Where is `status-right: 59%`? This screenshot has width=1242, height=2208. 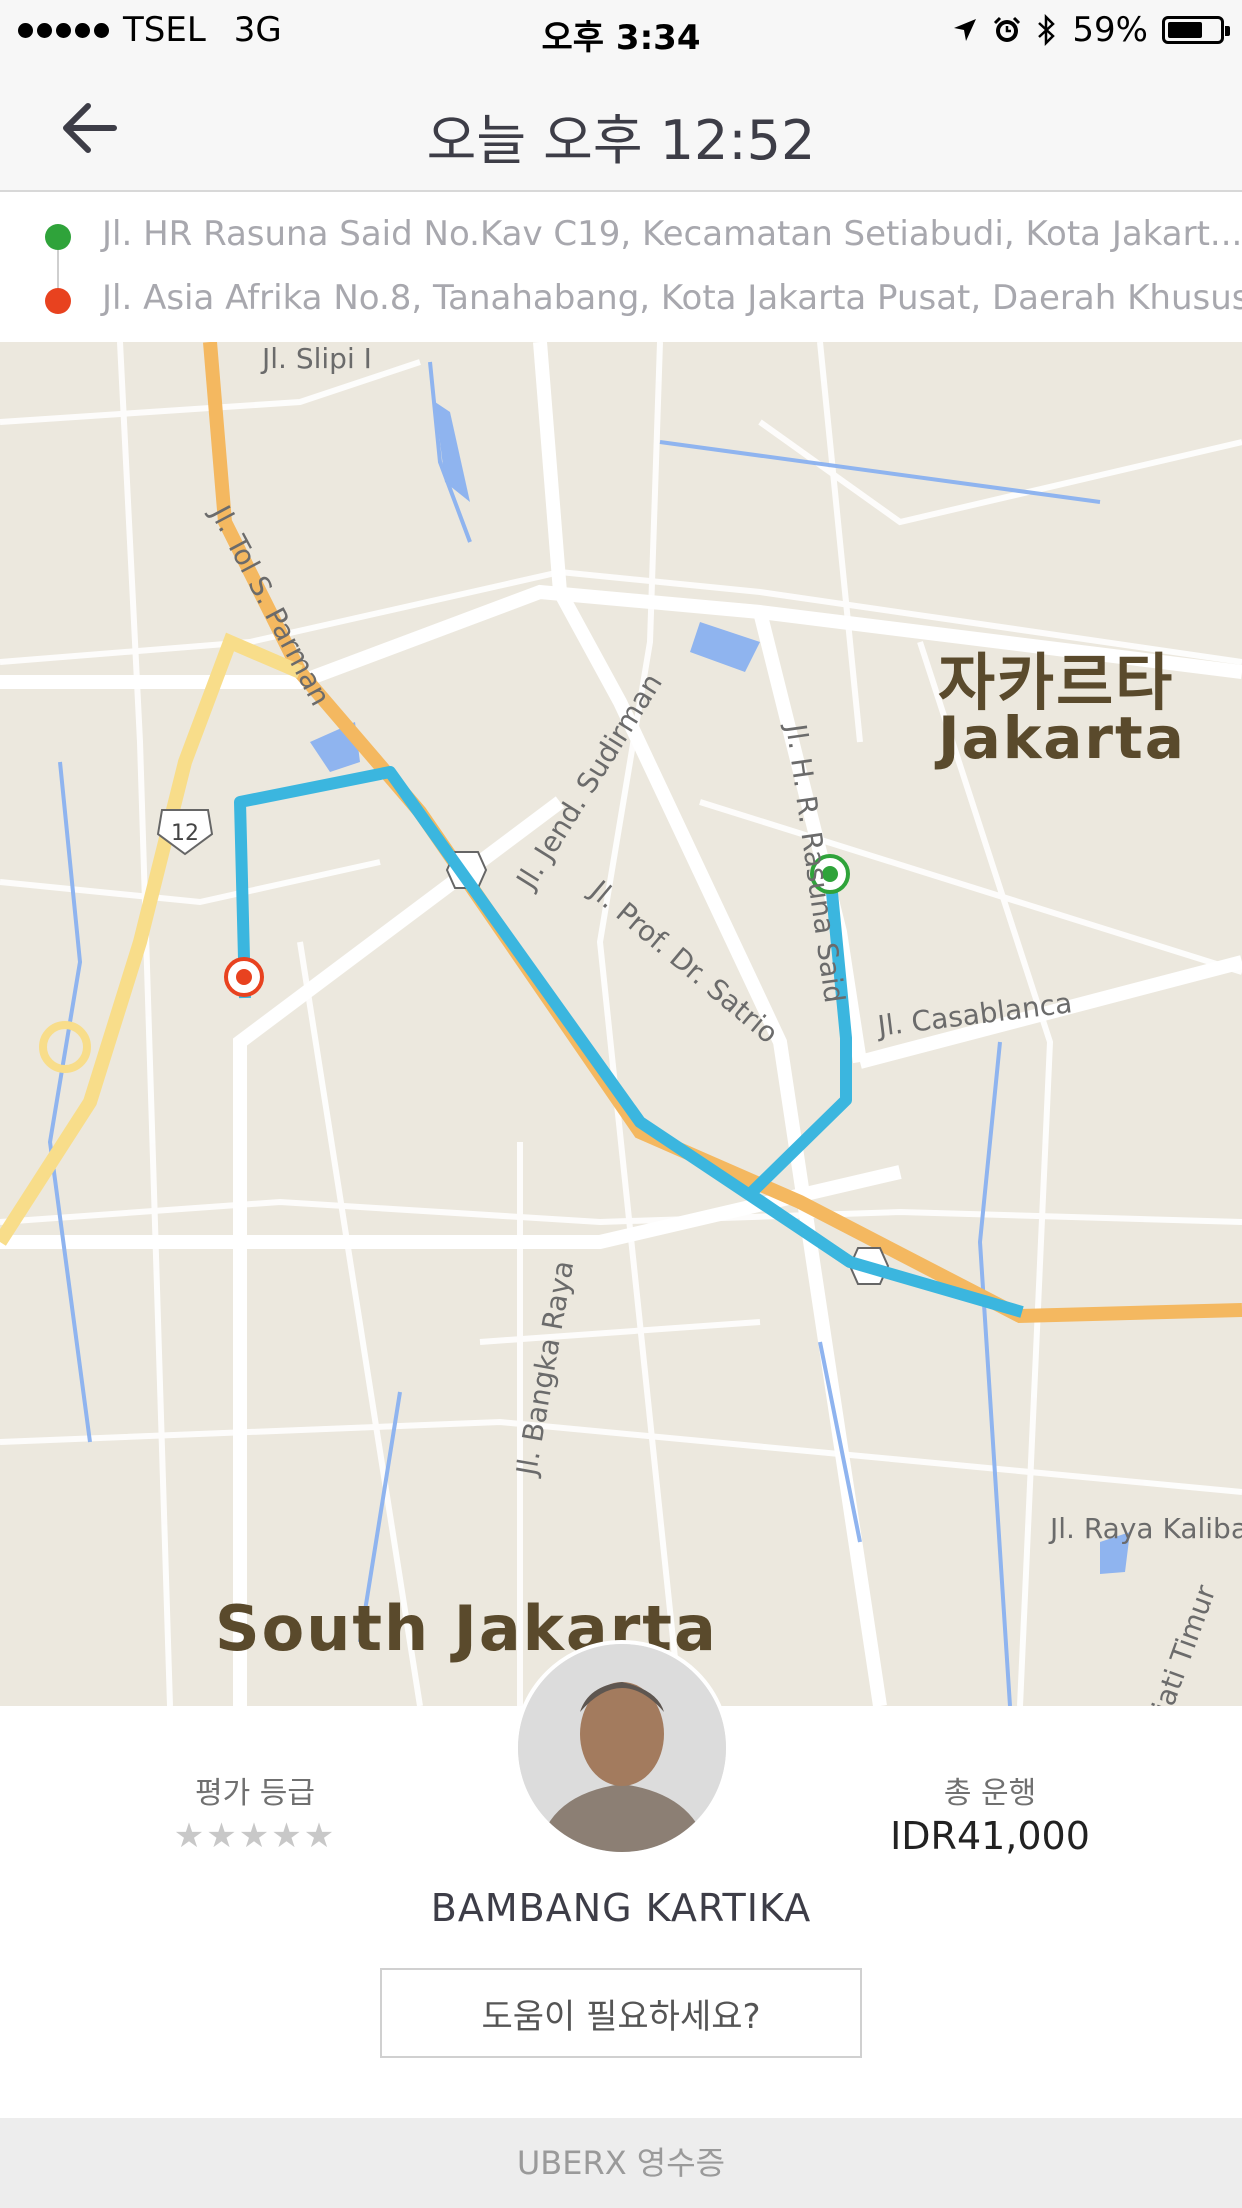 status-right: 59% is located at coordinates (1091, 30).